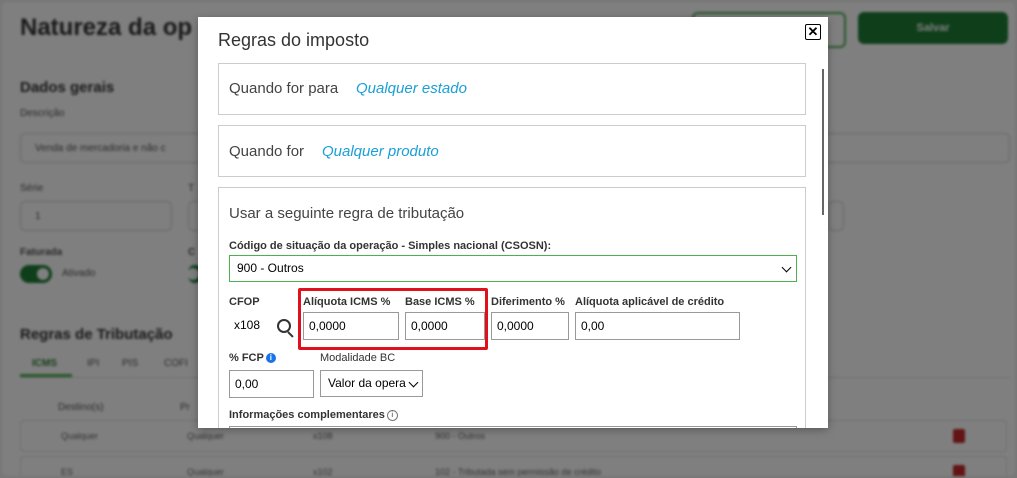  Describe the element at coordinates (380, 151) in the screenshot. I see `qualquer-produto-link: Qualquer produto` at that location.